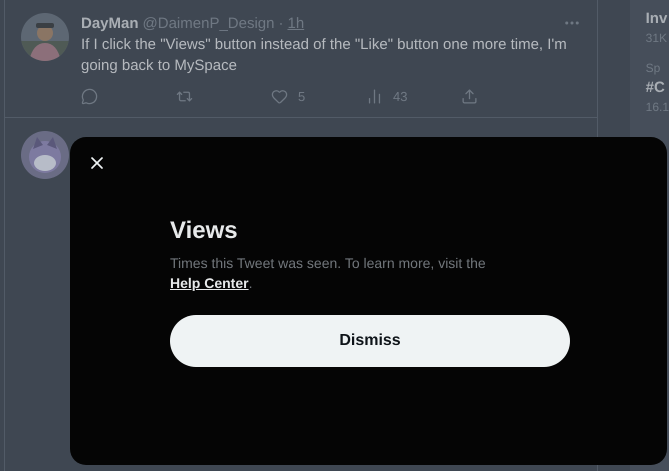  Describe the element at coordinates (469, 96) in the screenshot. I see `share-icon` at that location.